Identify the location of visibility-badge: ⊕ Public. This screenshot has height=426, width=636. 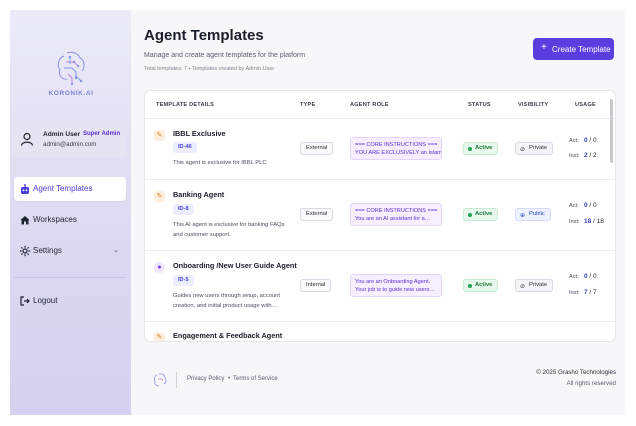
(533, 214).